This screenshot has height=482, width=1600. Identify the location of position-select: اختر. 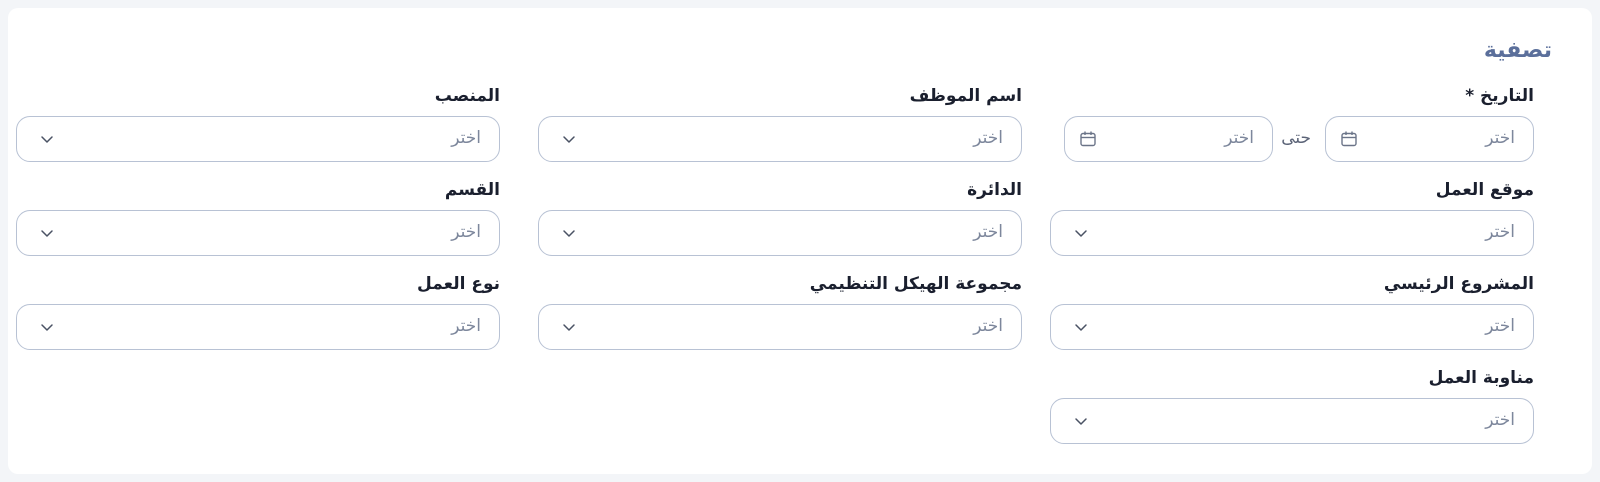
(258, 139).